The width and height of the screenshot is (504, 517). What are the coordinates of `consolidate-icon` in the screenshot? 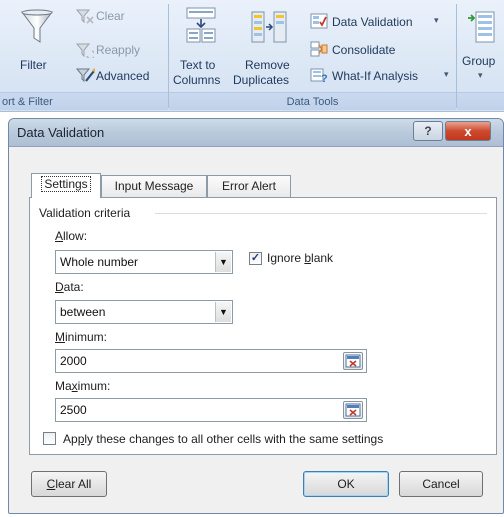 It's located at (319, 49).